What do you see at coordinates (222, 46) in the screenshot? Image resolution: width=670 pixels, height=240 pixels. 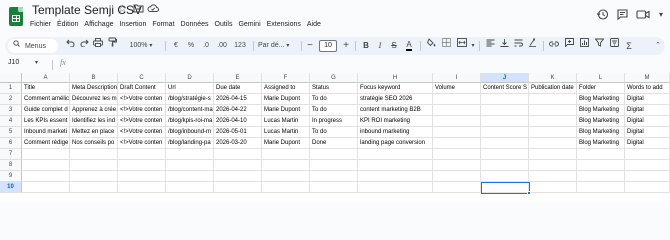 I see `increase-decimals-button: .00` at bounding box center [222, 46].